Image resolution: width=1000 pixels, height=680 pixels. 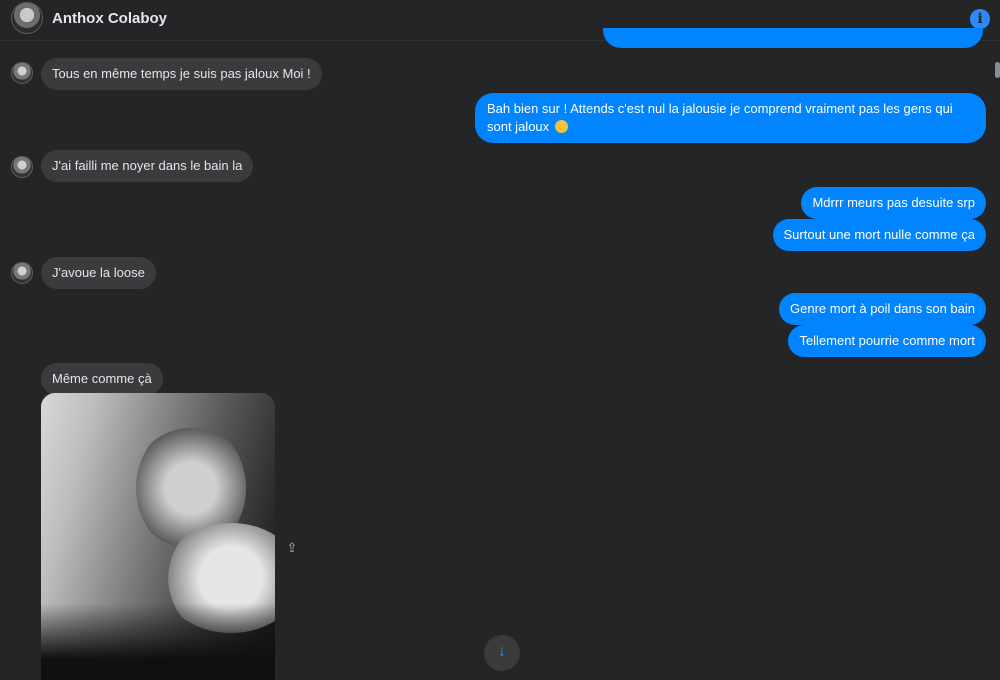 What do you see at coordinates (102, 379) in the screenshot?
I see `incoming-message: Même comme çà` at bounding box center [102, 379].